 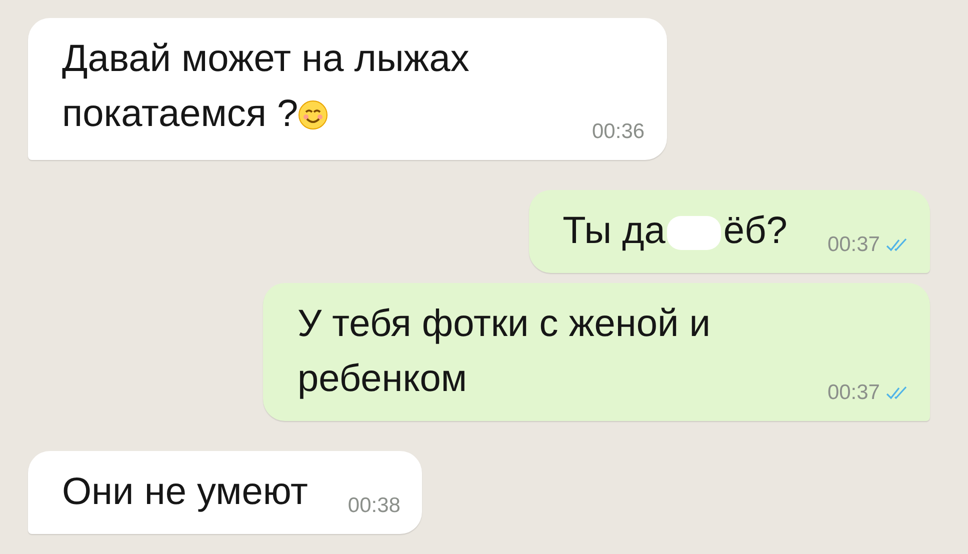 I want to click on message-text: У тебя фотки с женой и ребенком, so click(x=504, y=352).